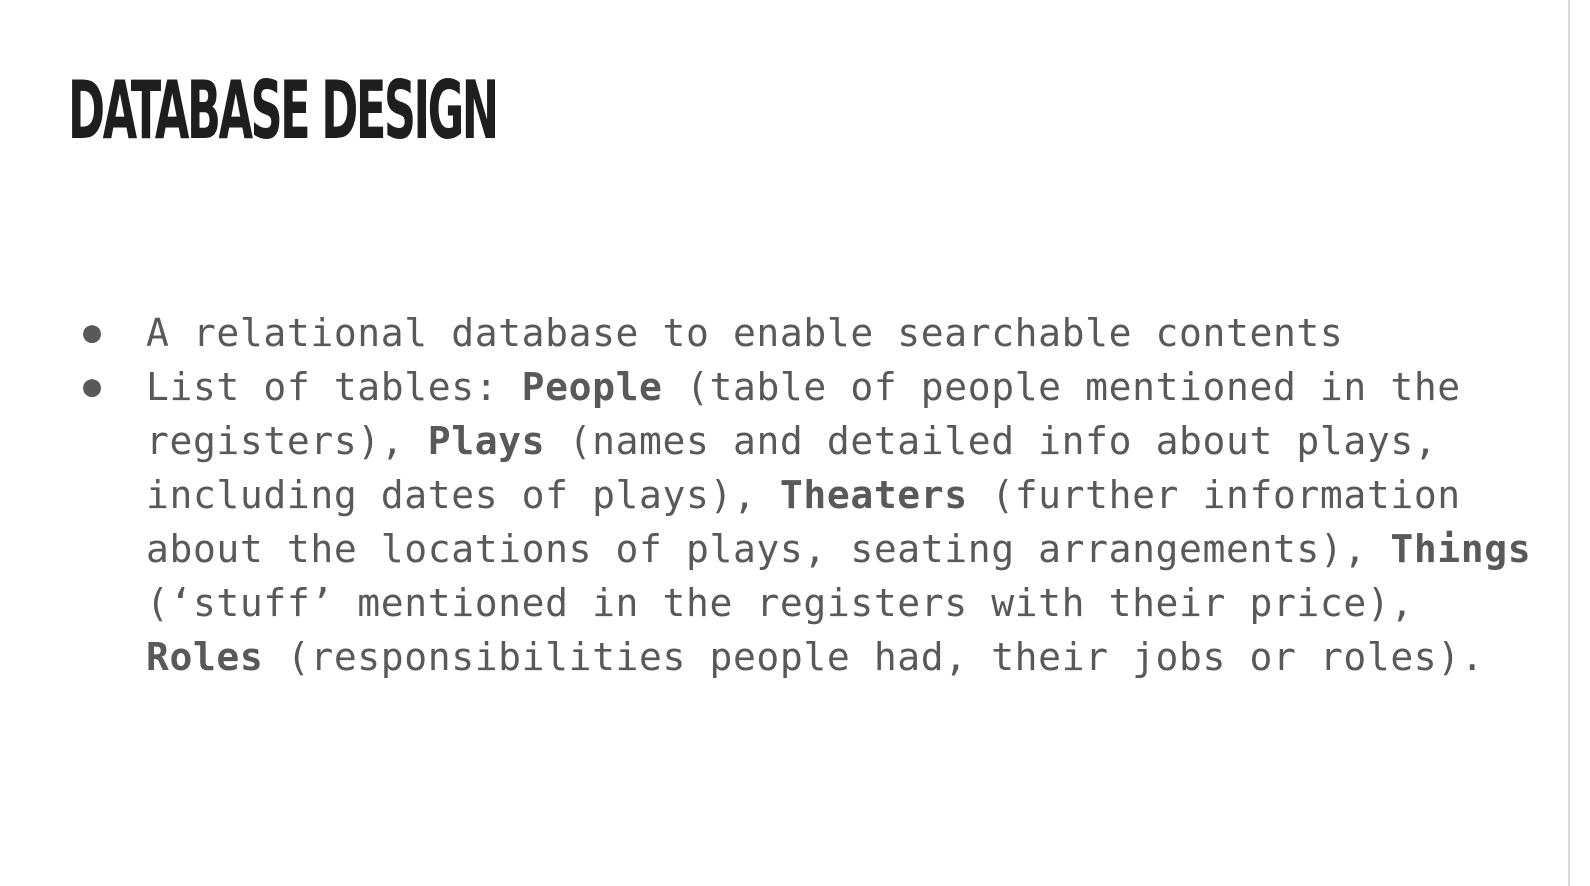 This screenshot has height=886, width=1590. I want to click on table-name-roles: Roles, so click(205, 657).